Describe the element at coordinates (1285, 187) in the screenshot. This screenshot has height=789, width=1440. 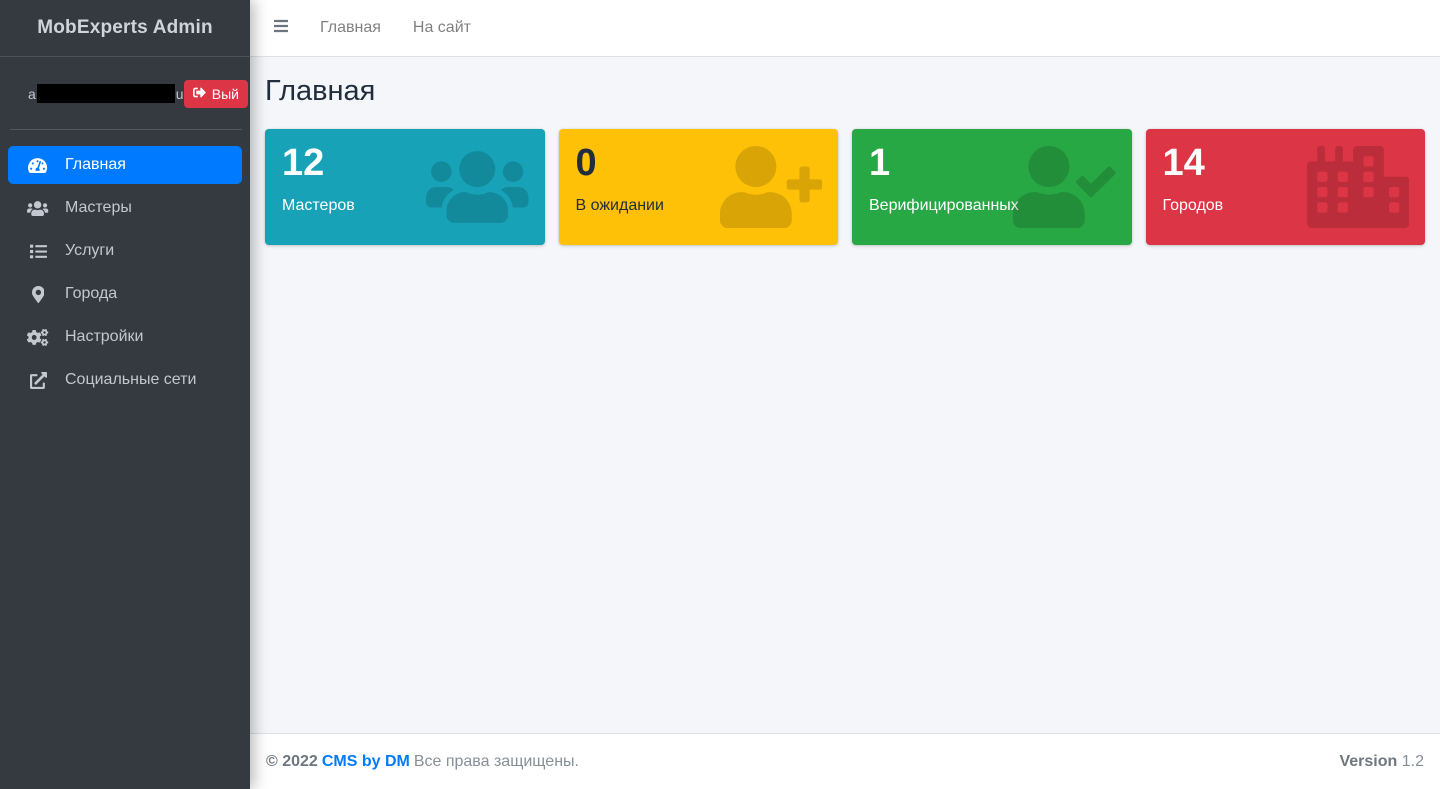
I see `stat-card-cities: 14 Городов` at that location.